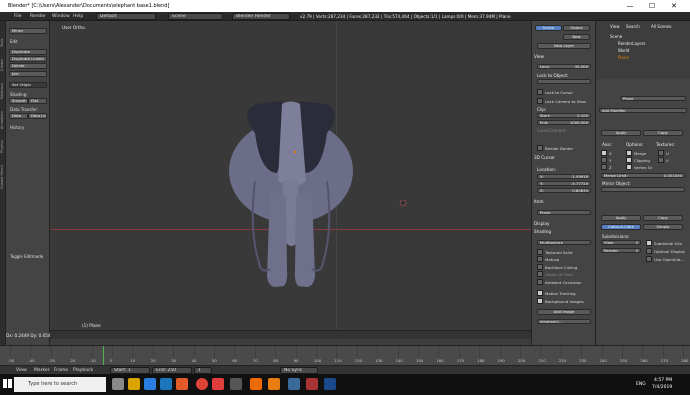 The image size is (690, 395). What do you see at coordinates (663, 153) in the screenshot?
I see `texture-u-checkbox: U` at bounding box center [663, 153].